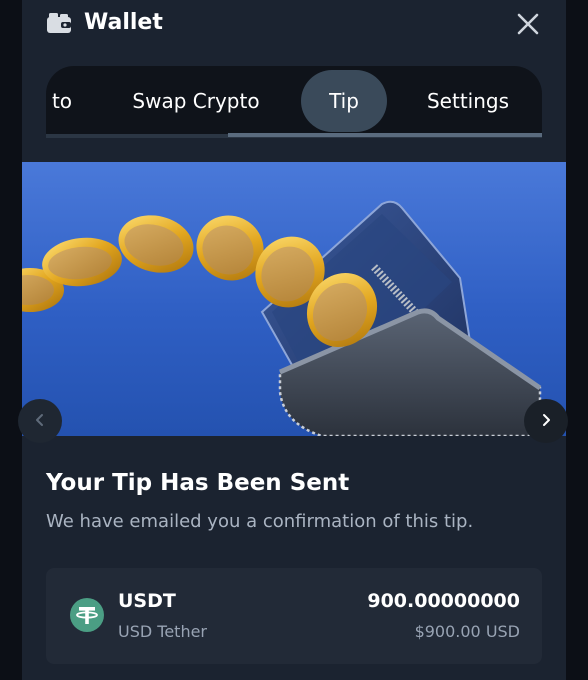 The width and height of the screenshot is (588, 680). Describe the element at coordinates (147, 601) in the screenshot. I see `coin-symbol: USDT` at that location.